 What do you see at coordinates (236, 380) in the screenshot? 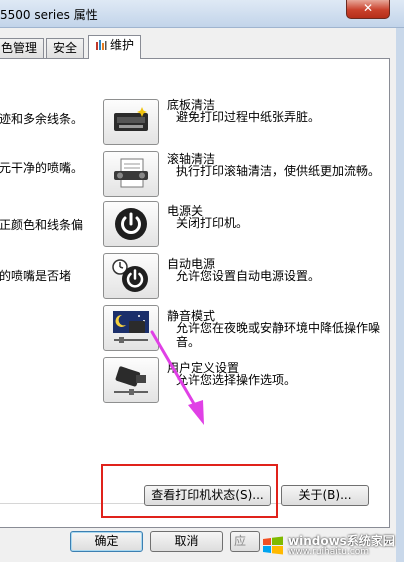
I see `item-description: 允许您选择操作选项。` at bounding box center [236, 380].